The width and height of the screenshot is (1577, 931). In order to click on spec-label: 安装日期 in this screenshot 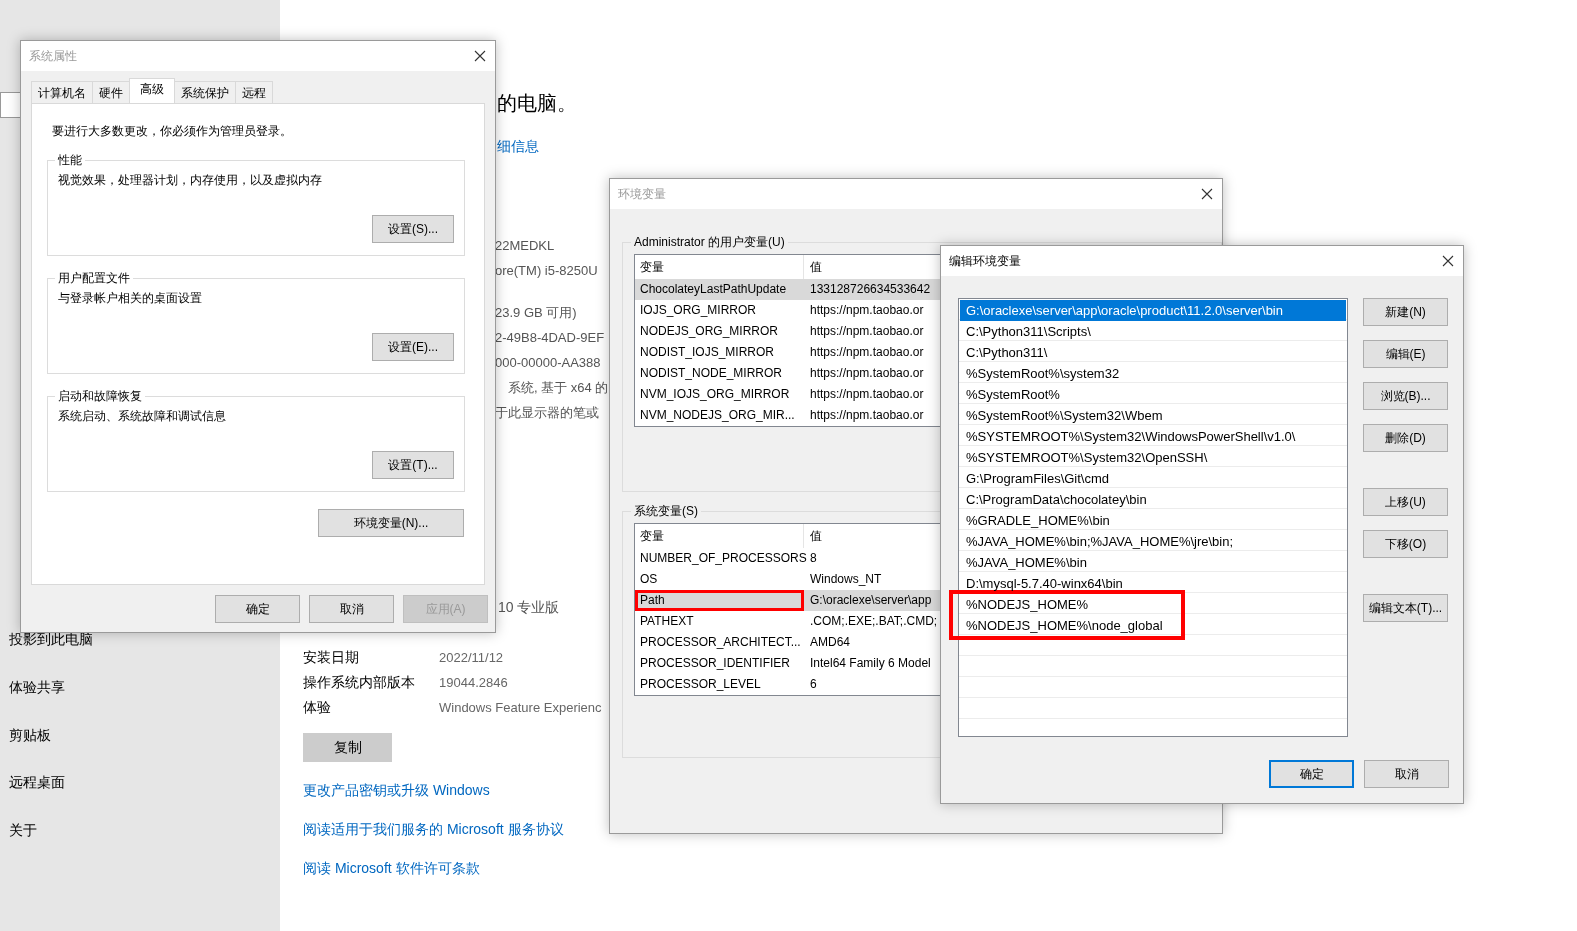, I will do `click(331, 657)`.